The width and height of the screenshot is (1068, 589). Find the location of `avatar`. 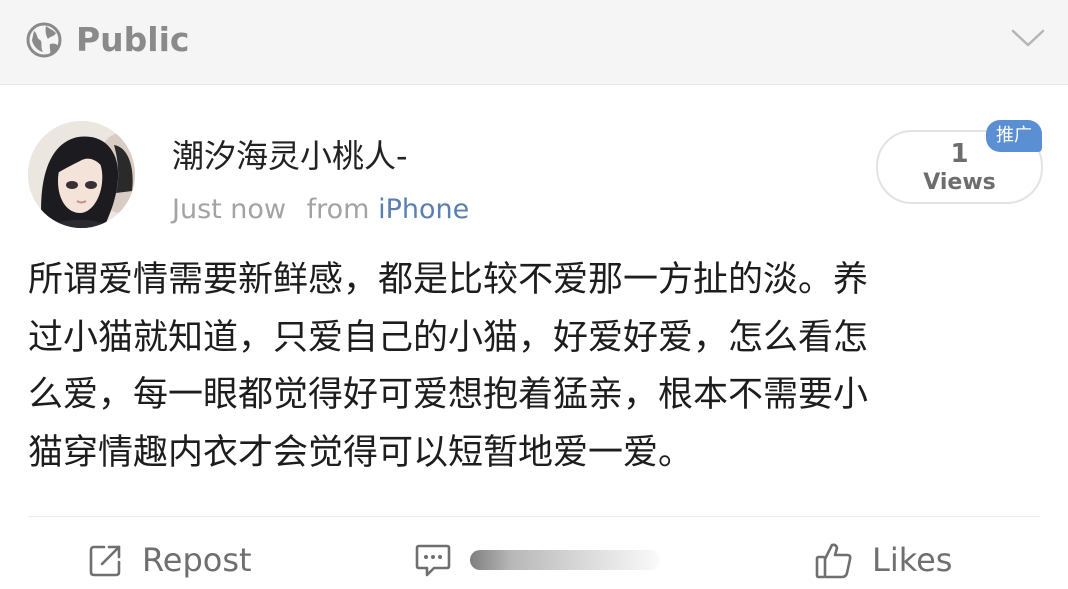

avatar is located at coordinates (81, 174).